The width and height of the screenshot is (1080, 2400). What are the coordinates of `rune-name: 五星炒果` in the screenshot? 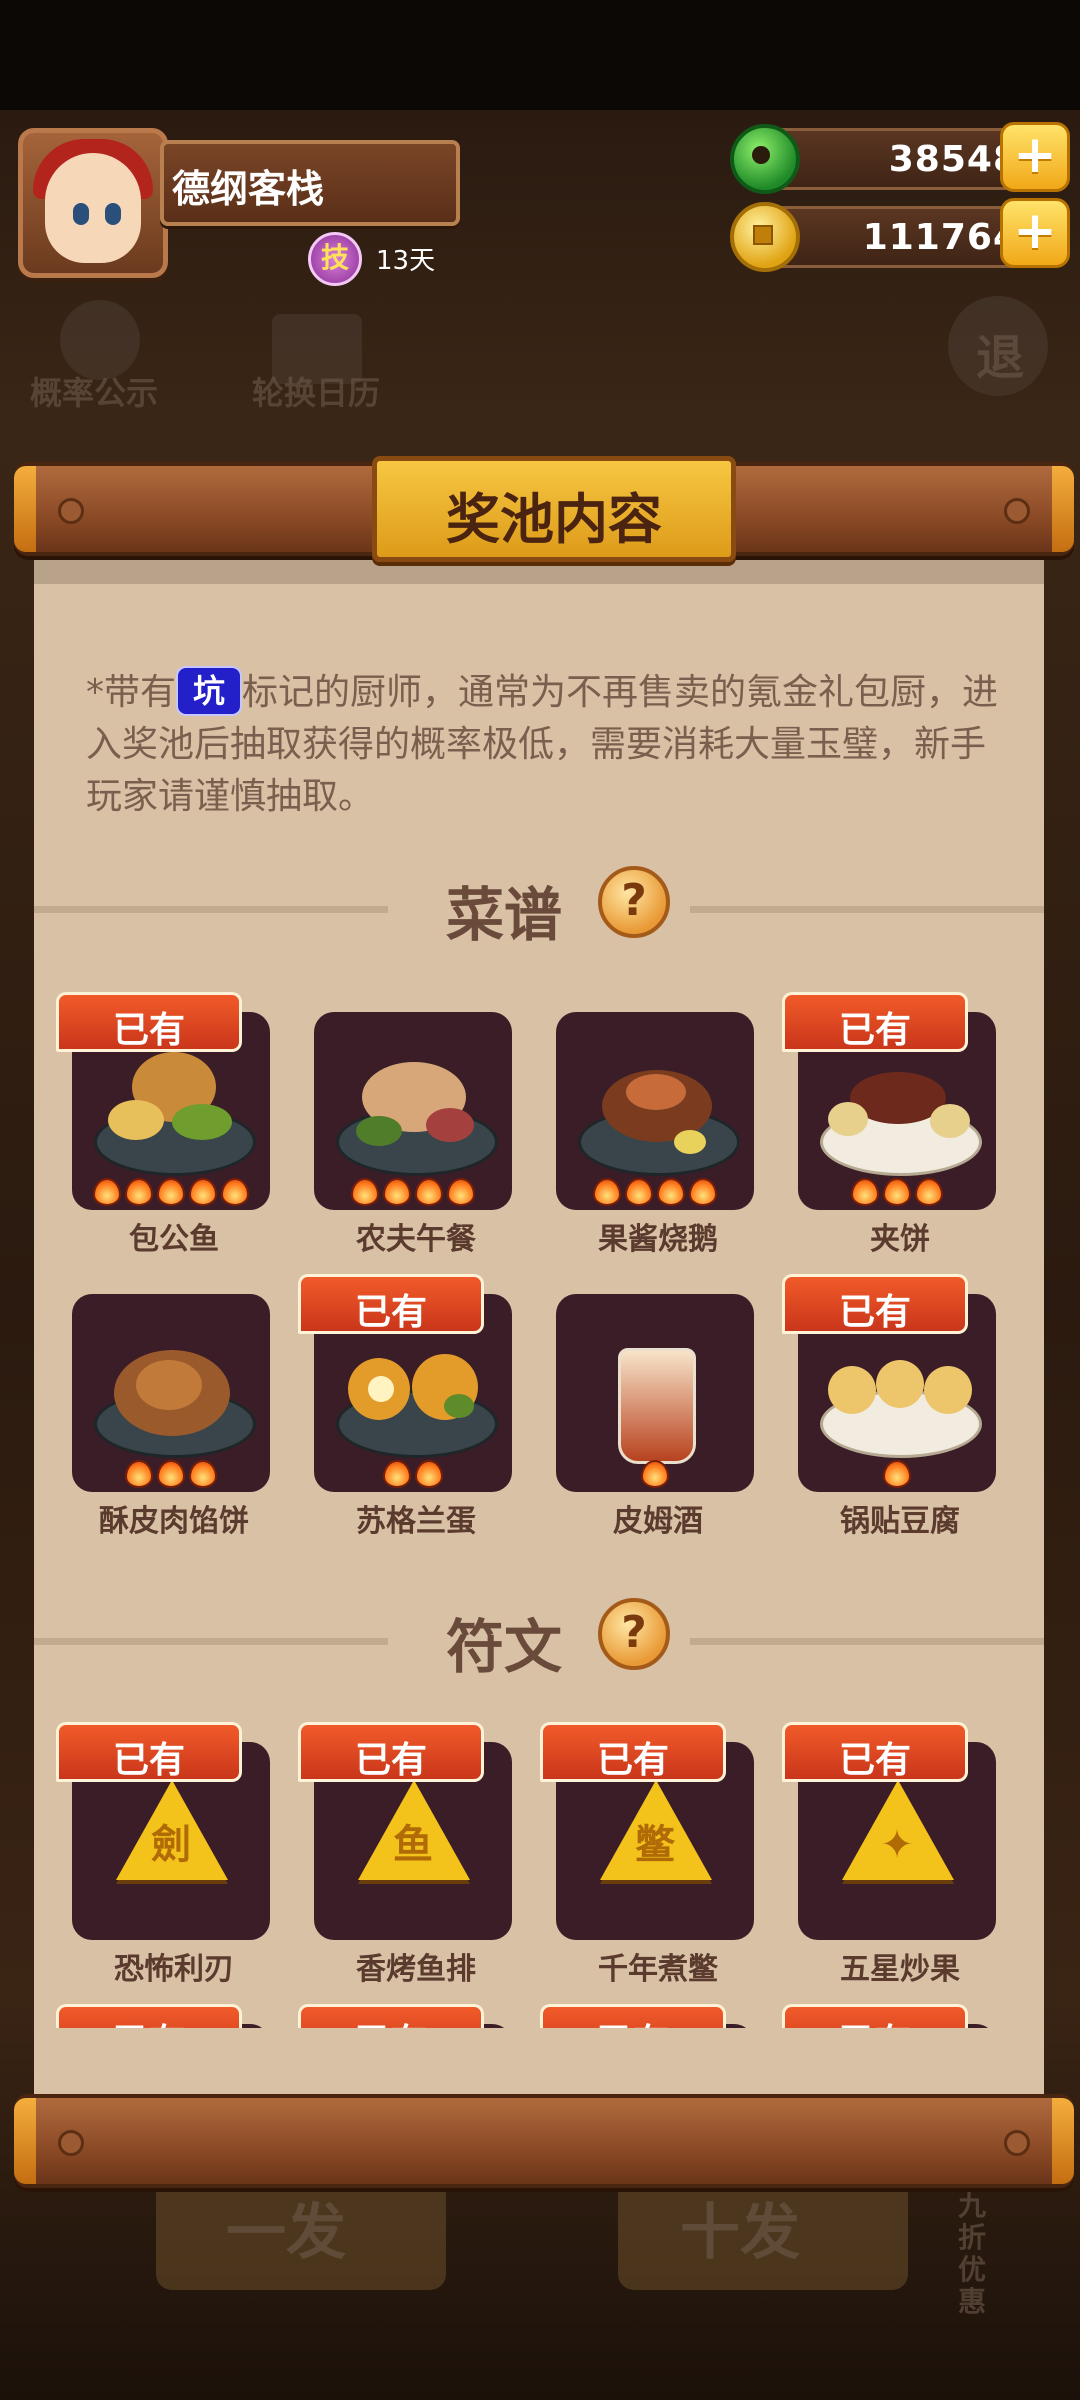 It's located at (900, 1969).